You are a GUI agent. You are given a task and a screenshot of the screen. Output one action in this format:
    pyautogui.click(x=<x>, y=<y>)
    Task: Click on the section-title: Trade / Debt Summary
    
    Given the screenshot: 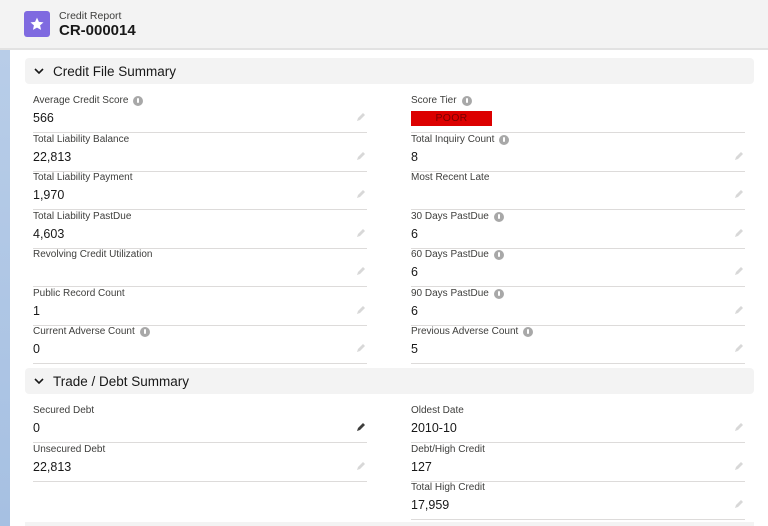 What is the action you would take?
    pyautogui.click(x=121, y=381)
    